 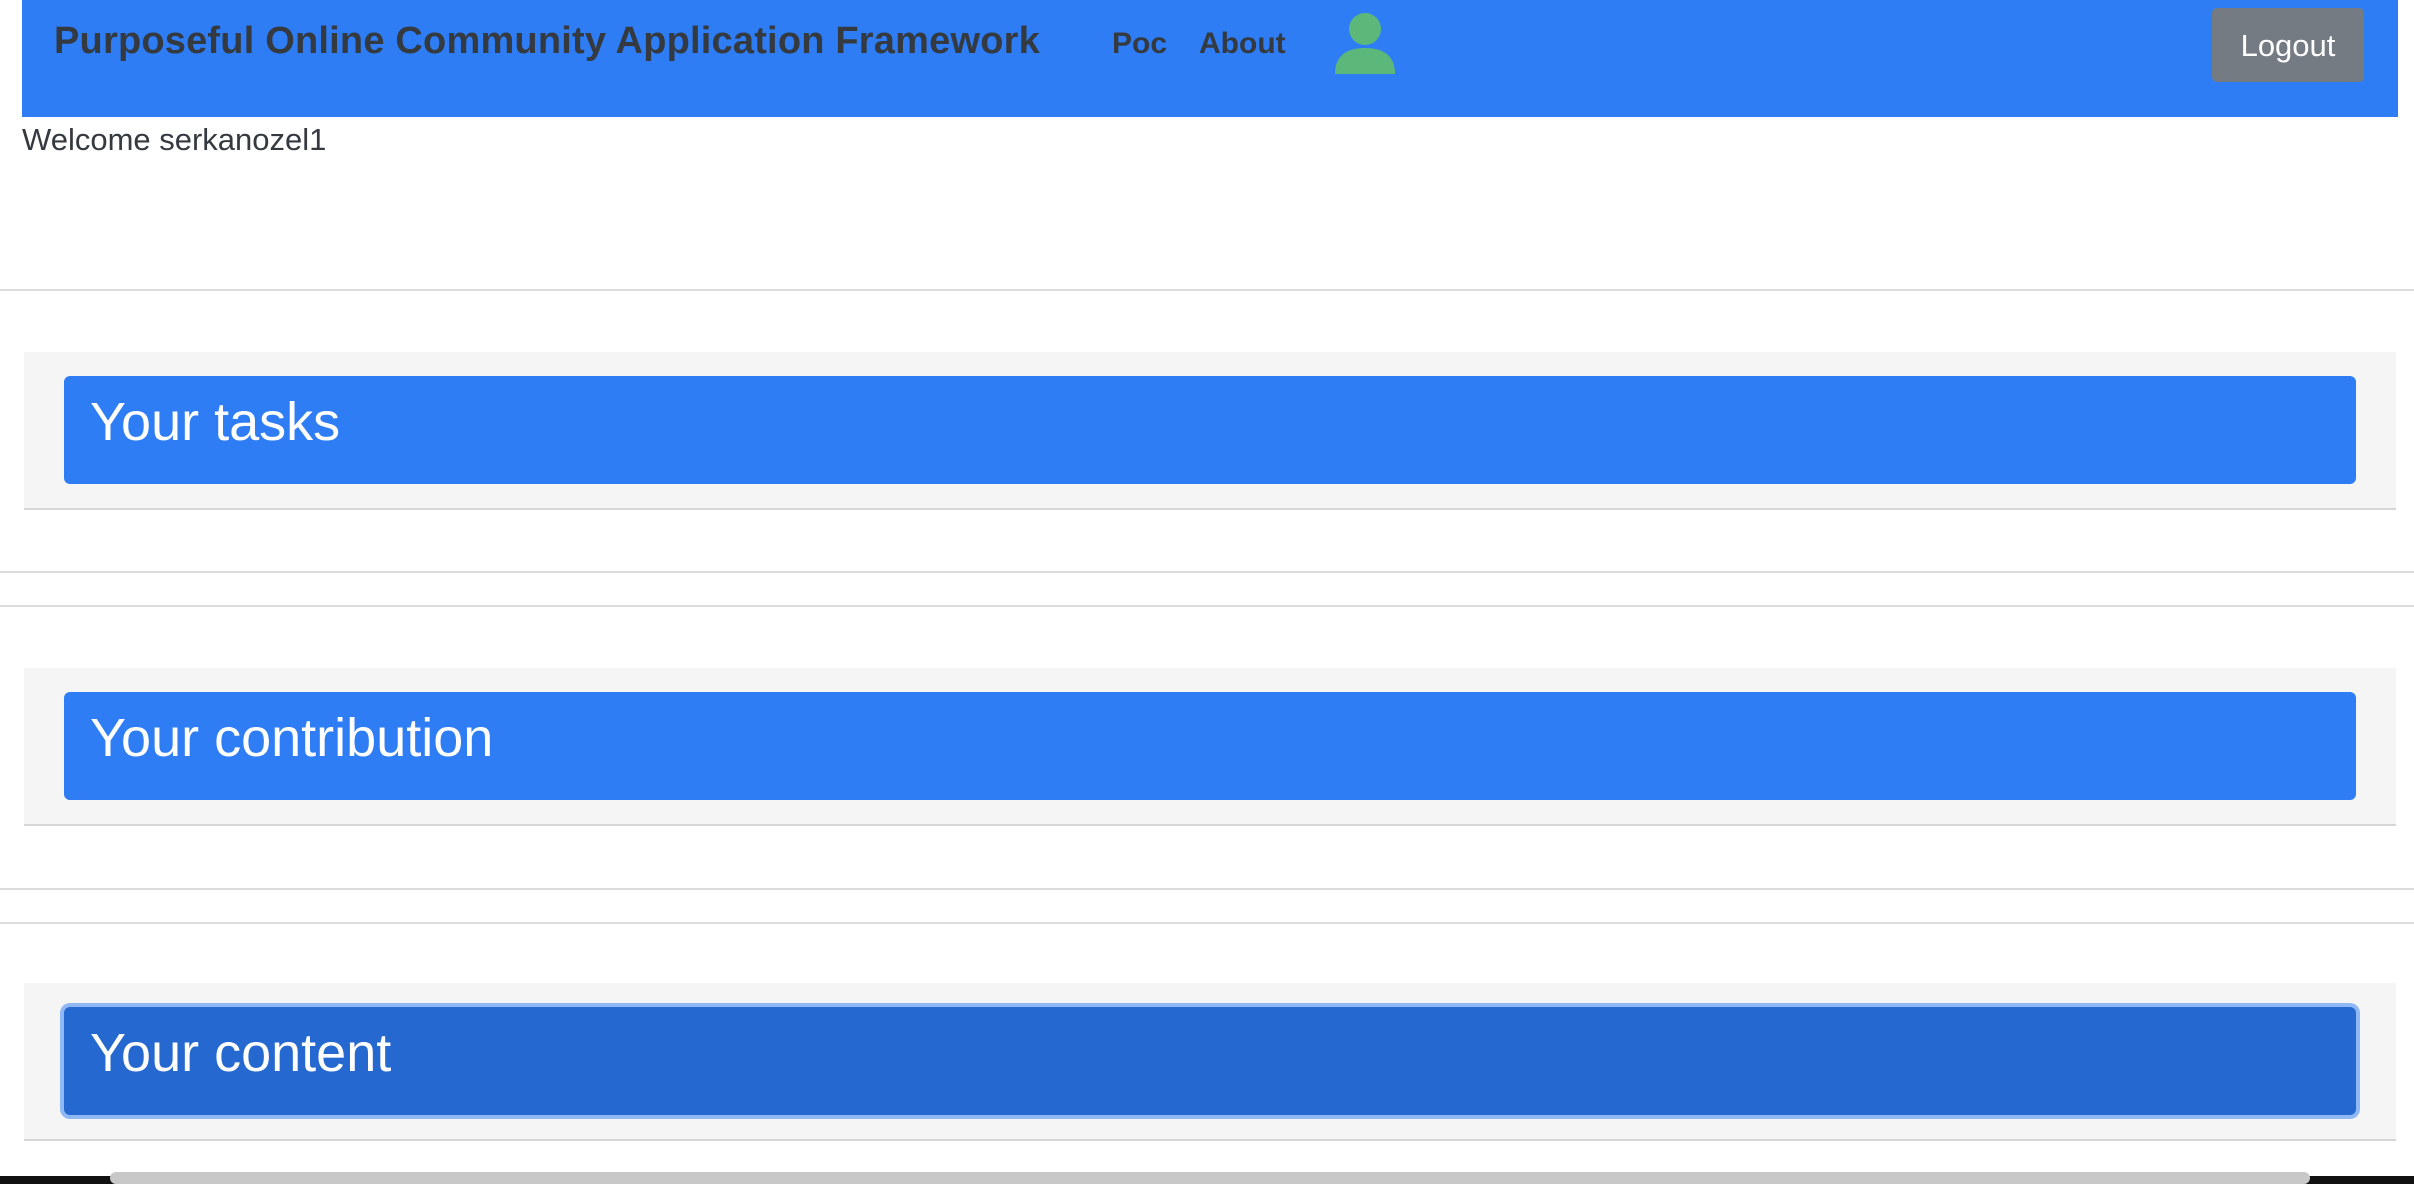 I want to click on your-tasks-button: Your tasks, so click(x=1210, y=430).